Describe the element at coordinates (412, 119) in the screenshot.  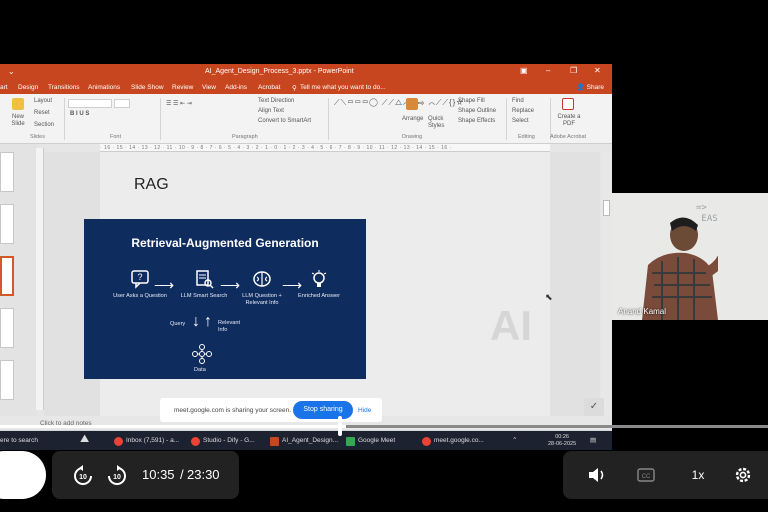
I see `arrange-button: Arrange` at that location.